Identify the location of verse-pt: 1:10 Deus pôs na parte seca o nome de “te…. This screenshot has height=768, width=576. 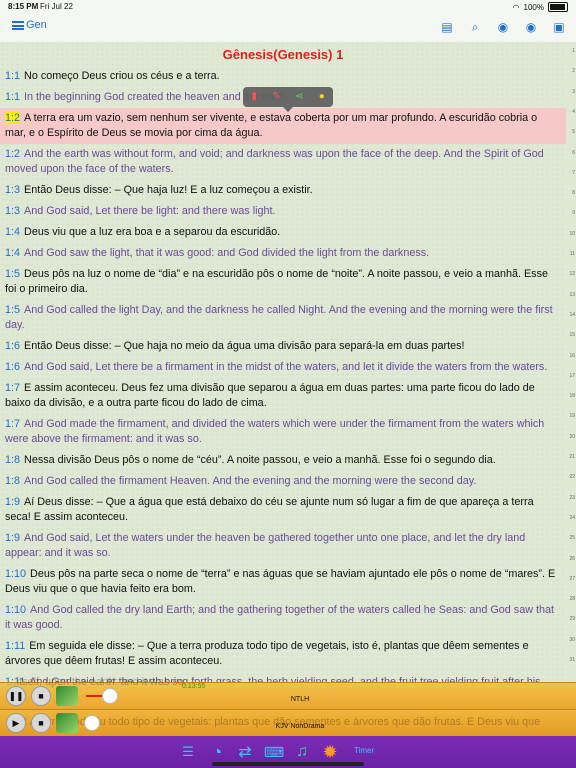
(283, 582).